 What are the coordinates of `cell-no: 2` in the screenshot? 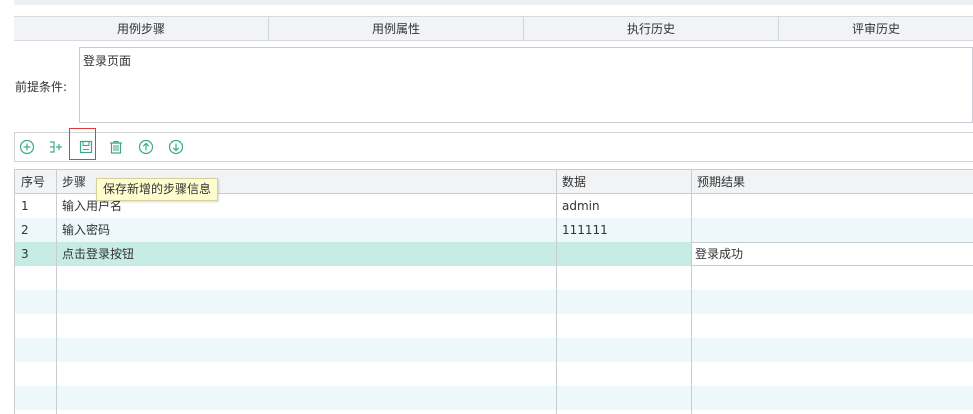 It's located at (25, 230).